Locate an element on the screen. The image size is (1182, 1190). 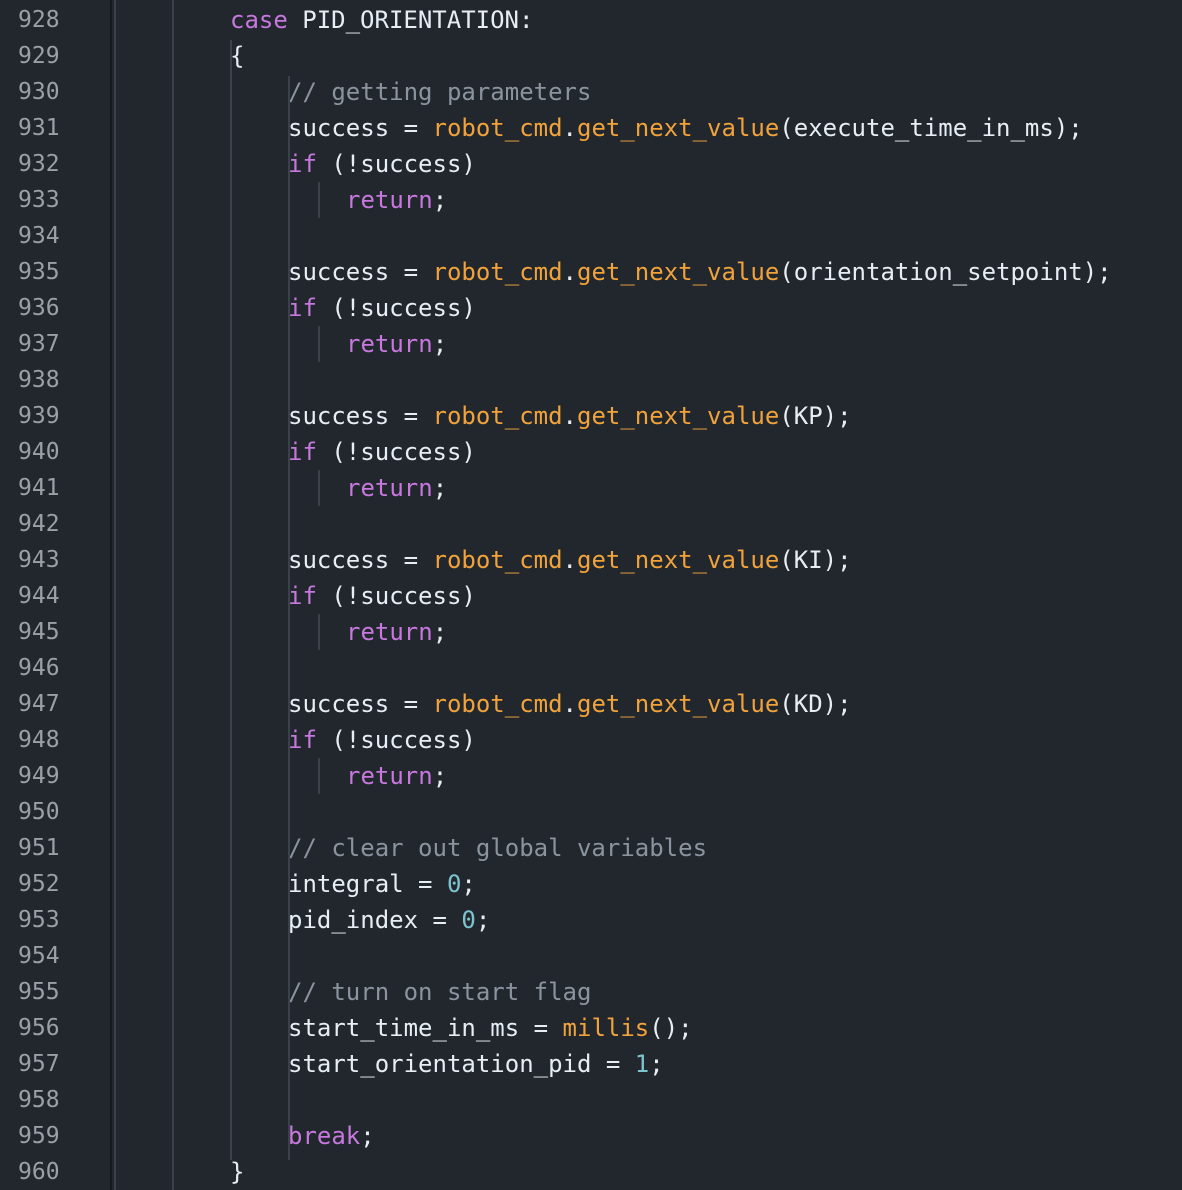
line-number: 954 is located at coordinates (39, 956).